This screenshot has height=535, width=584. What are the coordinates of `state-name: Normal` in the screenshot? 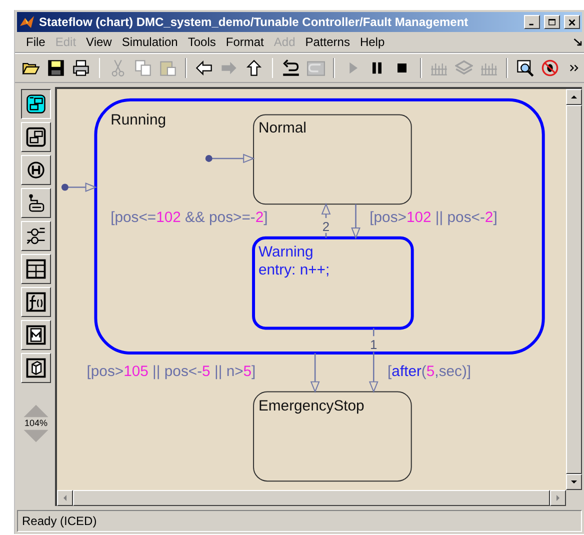 It's located at (282, 128).